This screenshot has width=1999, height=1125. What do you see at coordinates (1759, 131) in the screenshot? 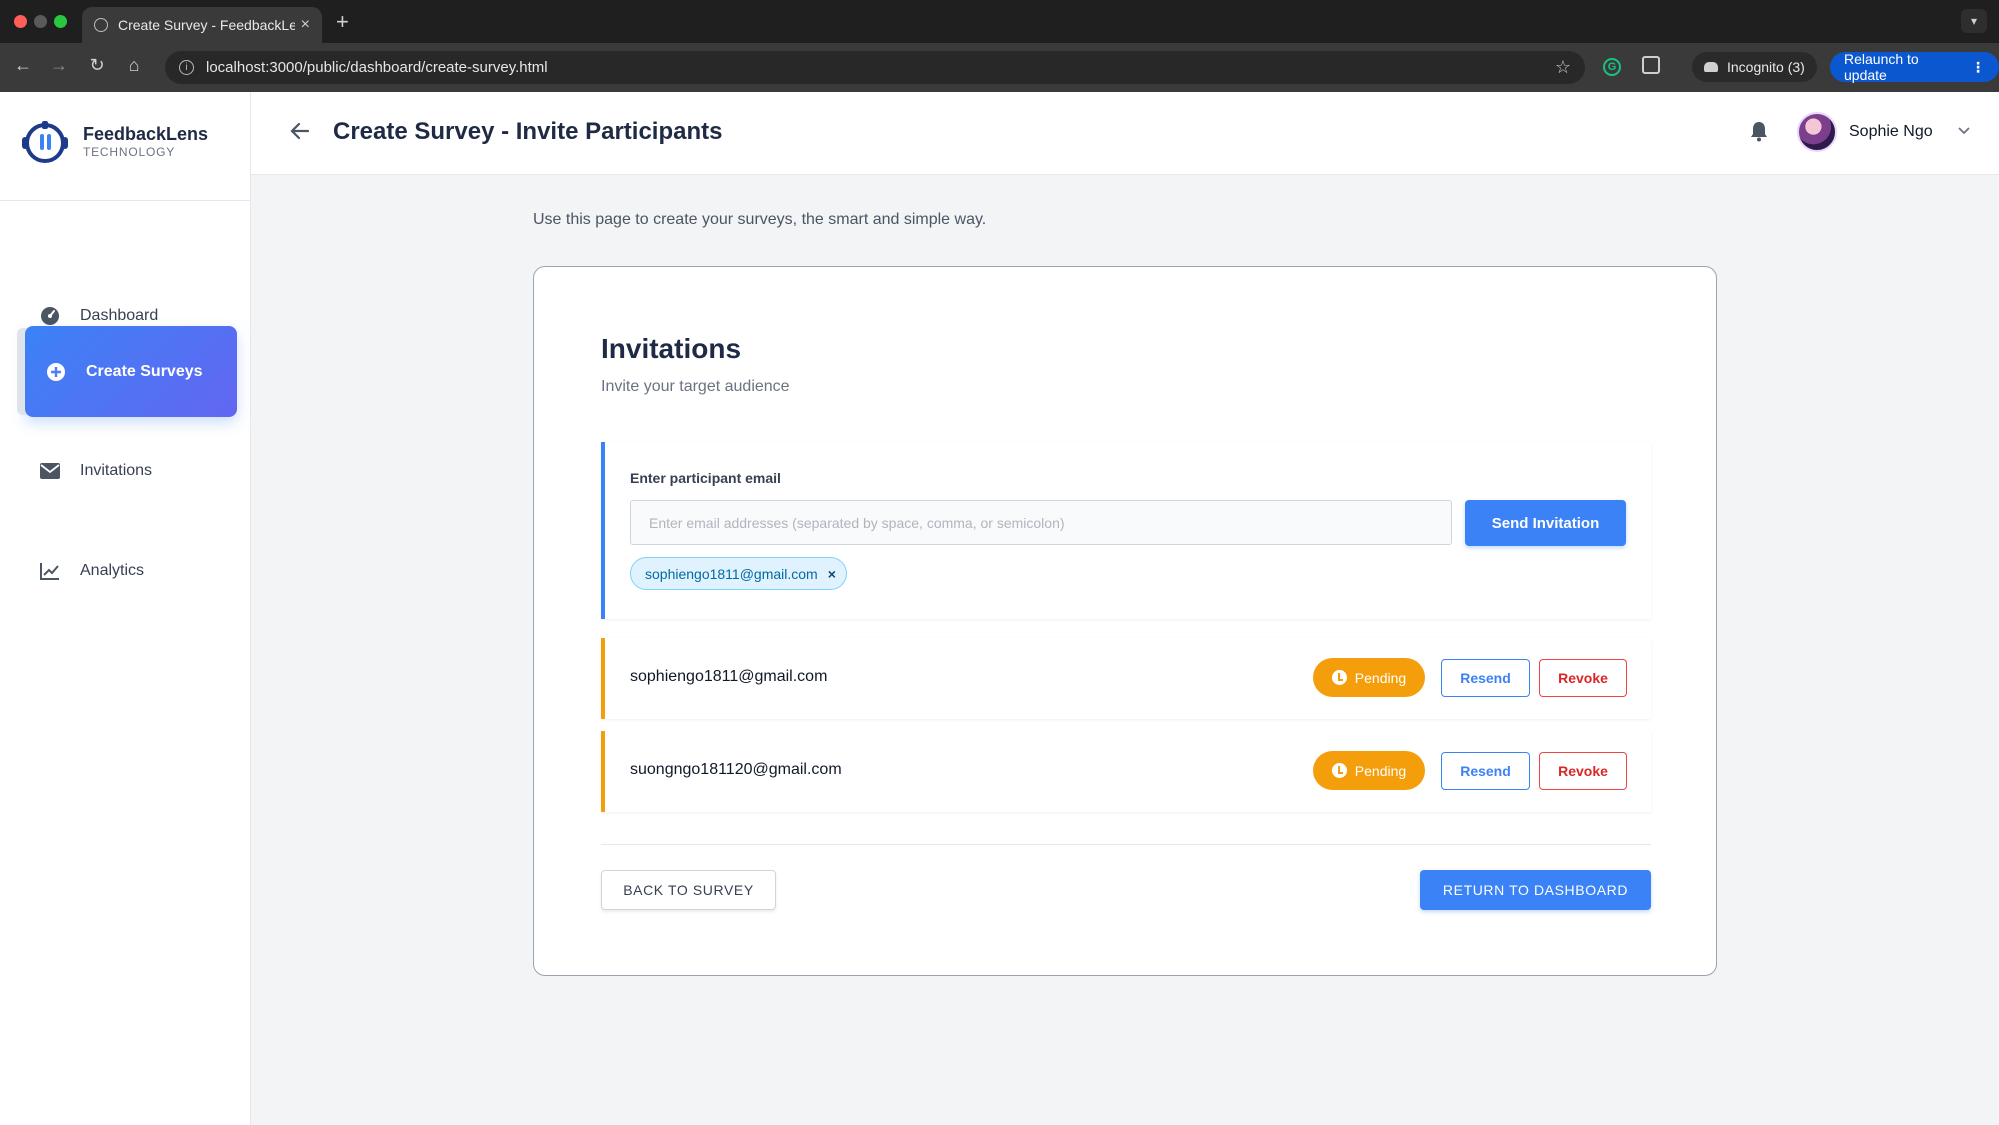
I see `notification-bell-icon` at bounding box center [1759, 131].